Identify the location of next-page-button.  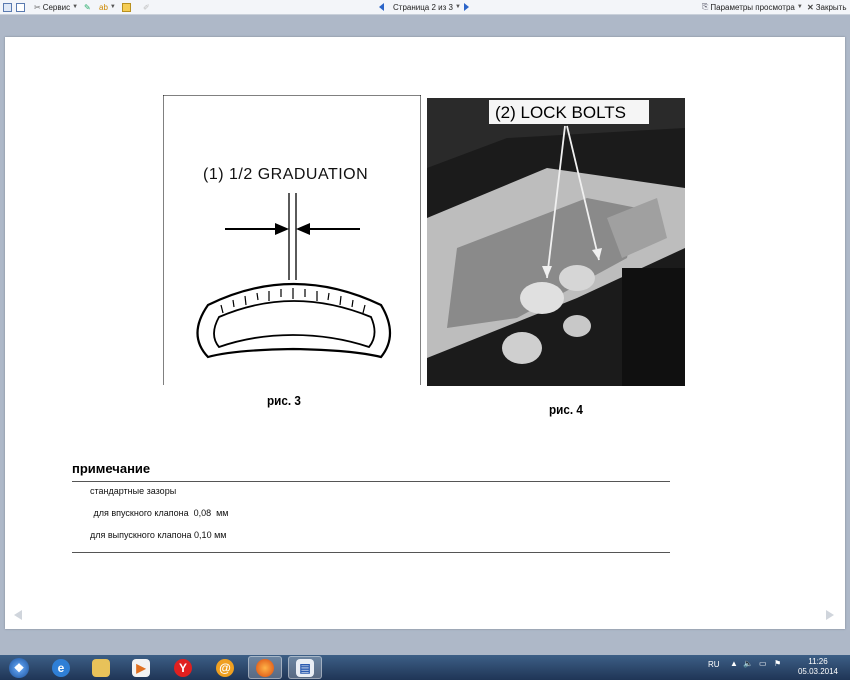
(466, 7).